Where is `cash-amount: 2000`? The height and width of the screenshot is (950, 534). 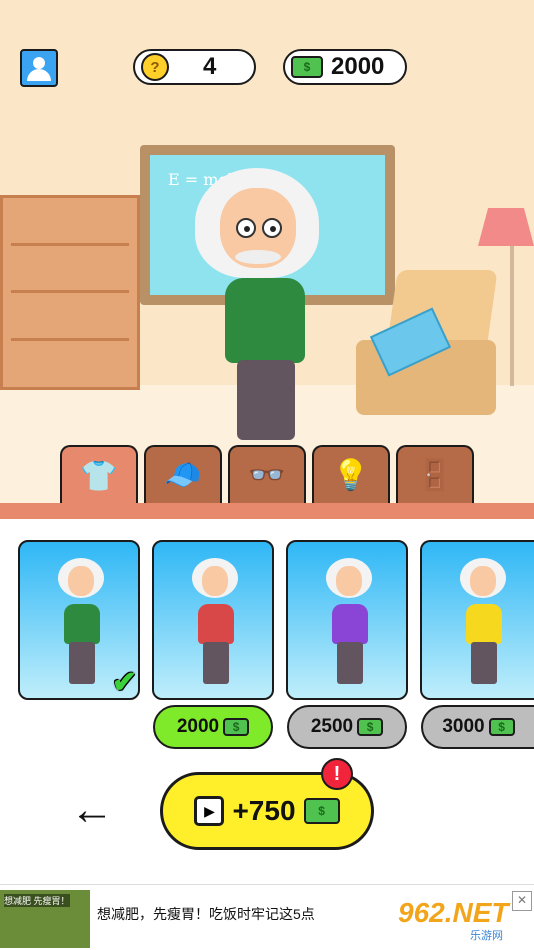
cash-amount: 2000 is located at coordinates (358, 66).